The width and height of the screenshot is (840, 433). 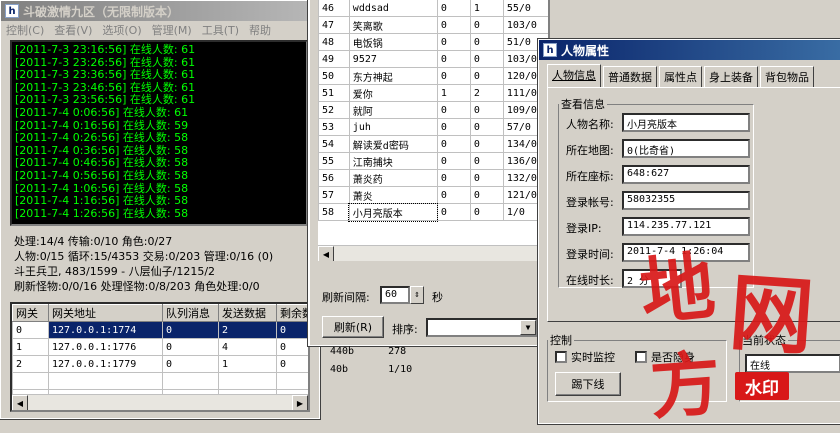 What do you see at coordinates (762, 386) in the screenshot?
I see `watermark-badge: 水印` at bounding box center [762, 386].